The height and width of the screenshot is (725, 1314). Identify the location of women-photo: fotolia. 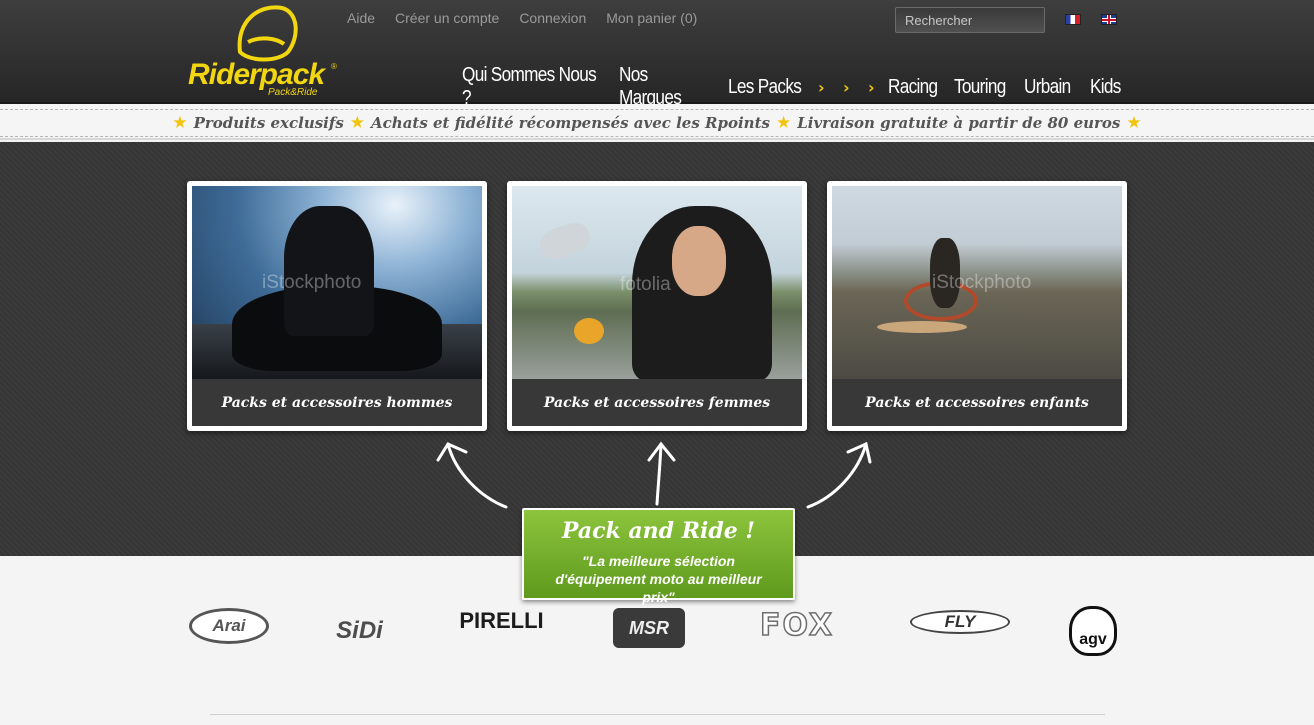
(657, 282).